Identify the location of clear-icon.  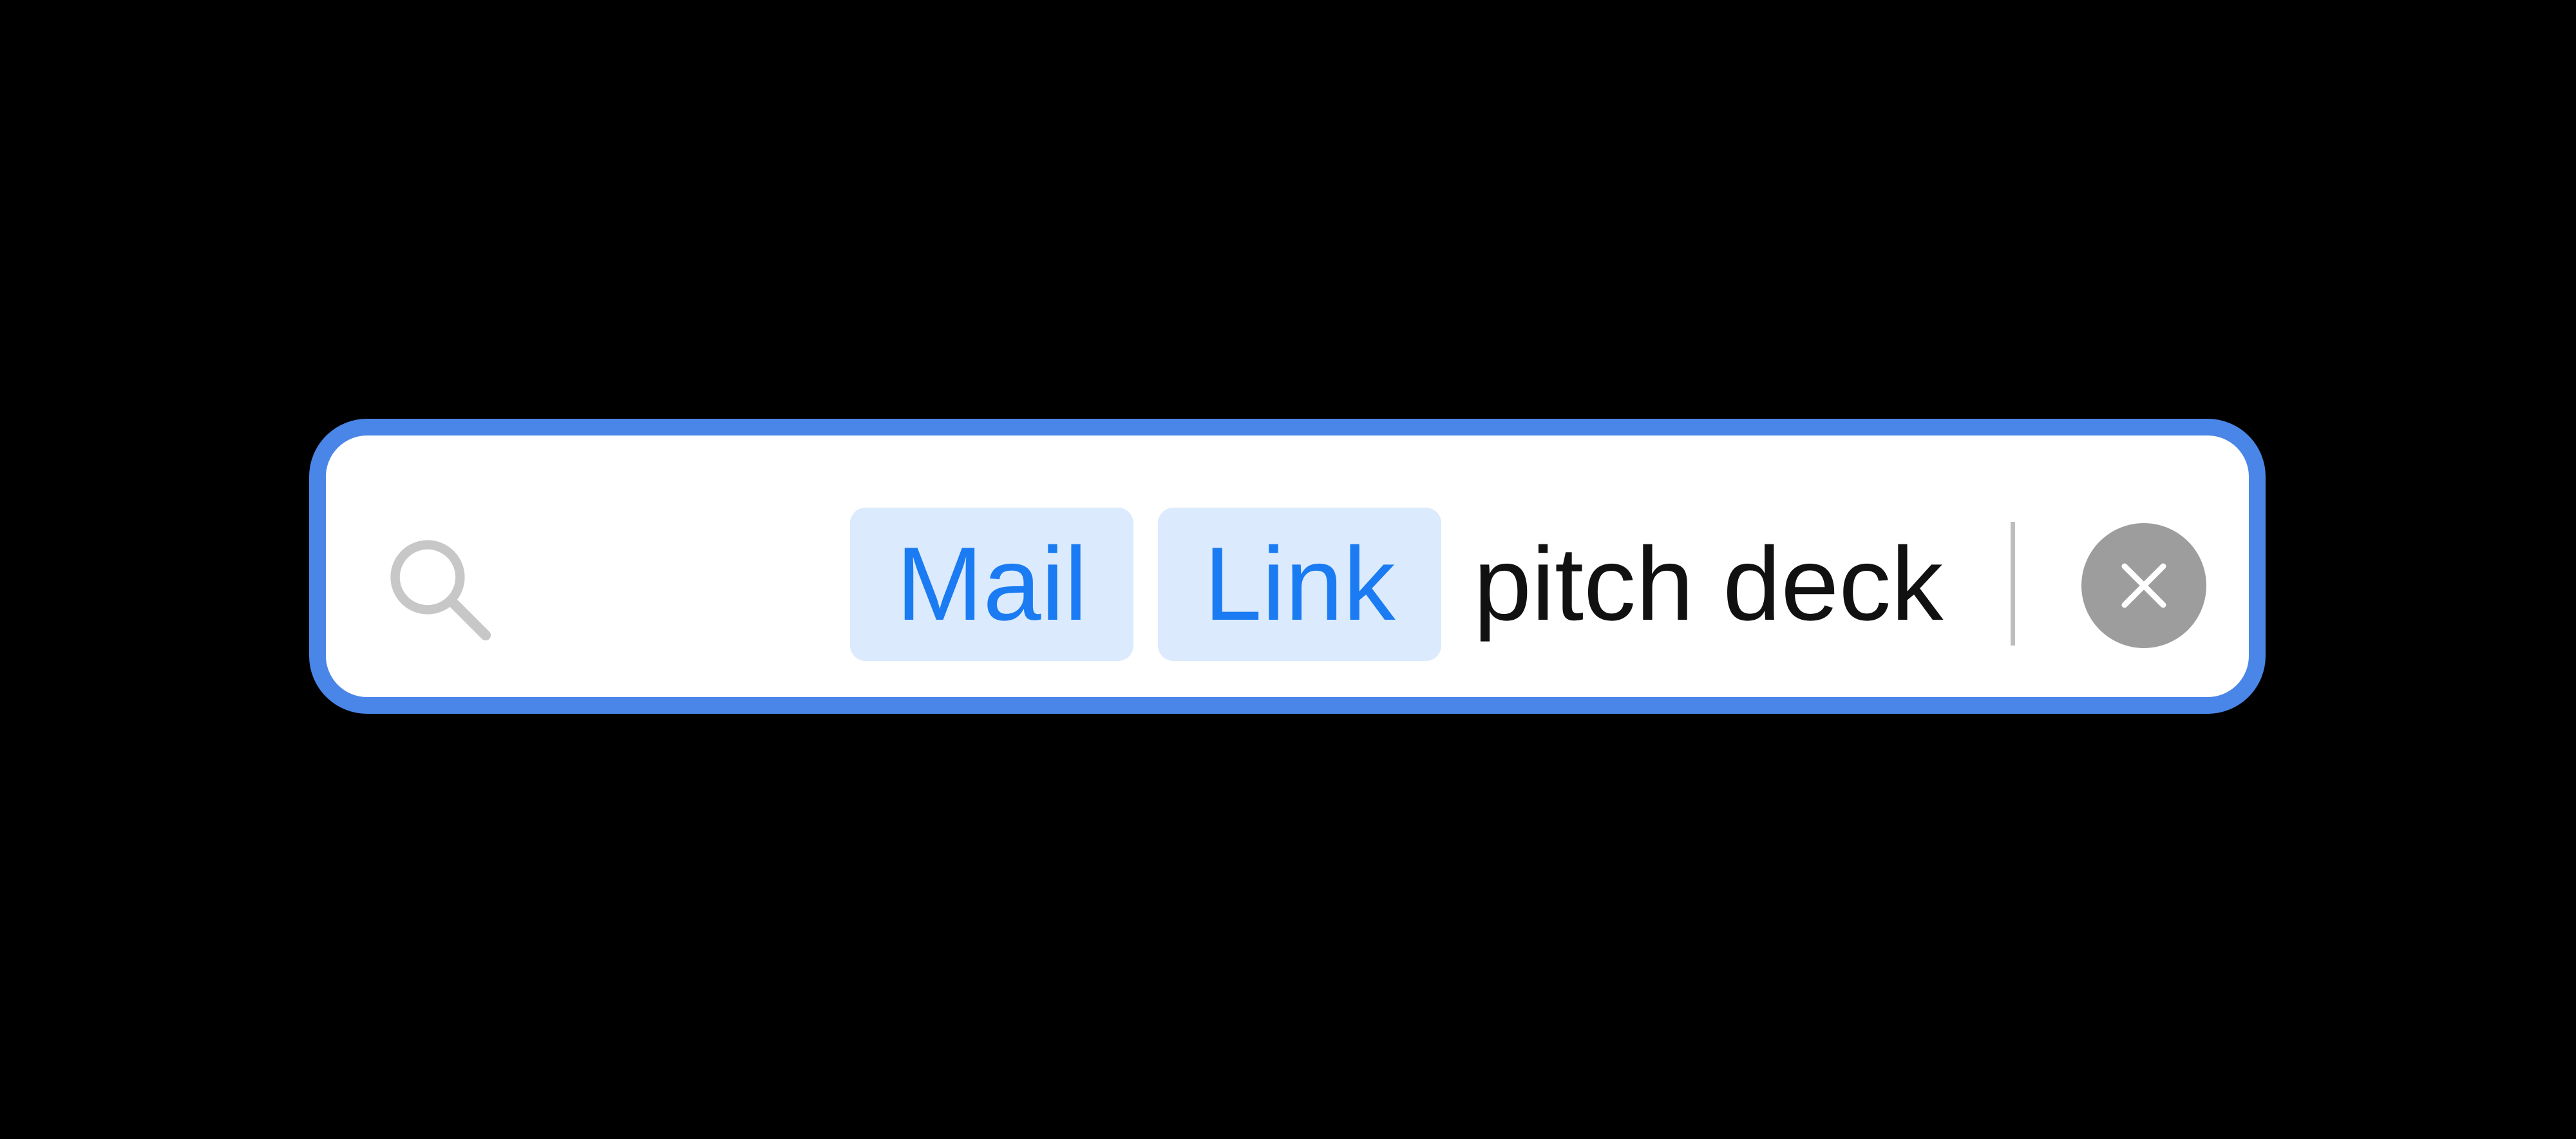
(2143, 585).